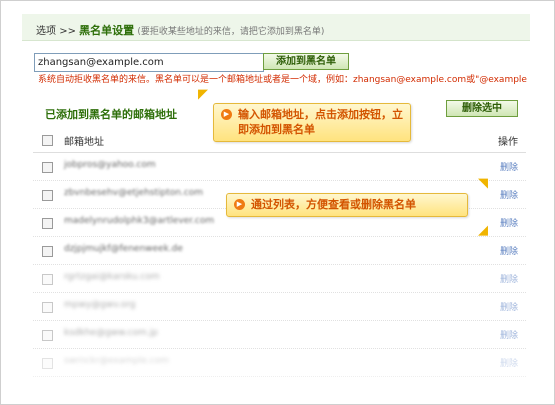 The image size is (555, 405). Describe the element at coordinates (306, 61) in the screenshot. I see `add-to-blacklist-button: 添加到黑名单` at that location.